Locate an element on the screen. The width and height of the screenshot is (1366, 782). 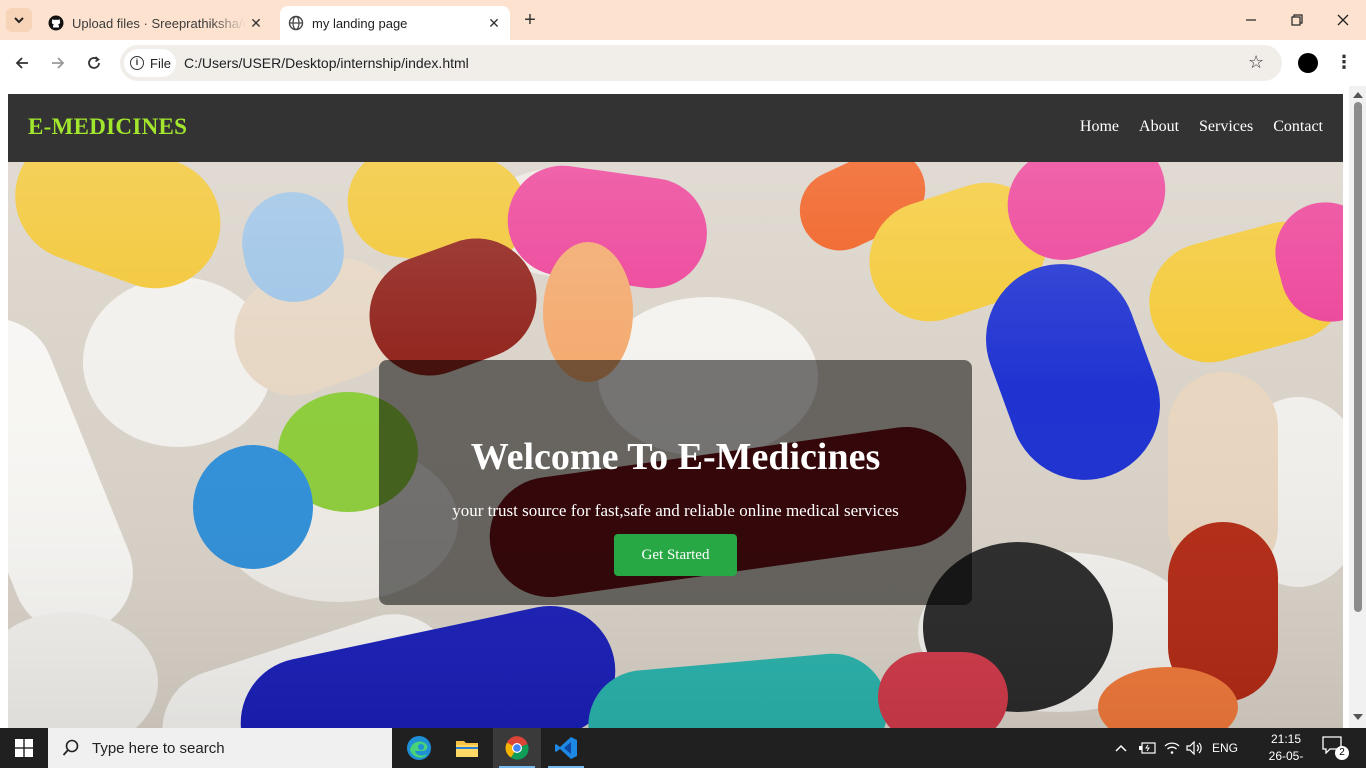
tab-title: Upload files · Sreeprathiksha/da is located at coordinates (159, 23).